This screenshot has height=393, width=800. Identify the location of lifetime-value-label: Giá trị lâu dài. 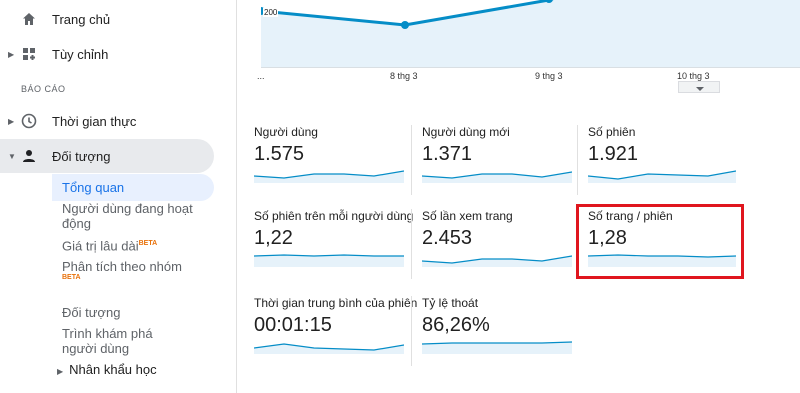
(100, 246).